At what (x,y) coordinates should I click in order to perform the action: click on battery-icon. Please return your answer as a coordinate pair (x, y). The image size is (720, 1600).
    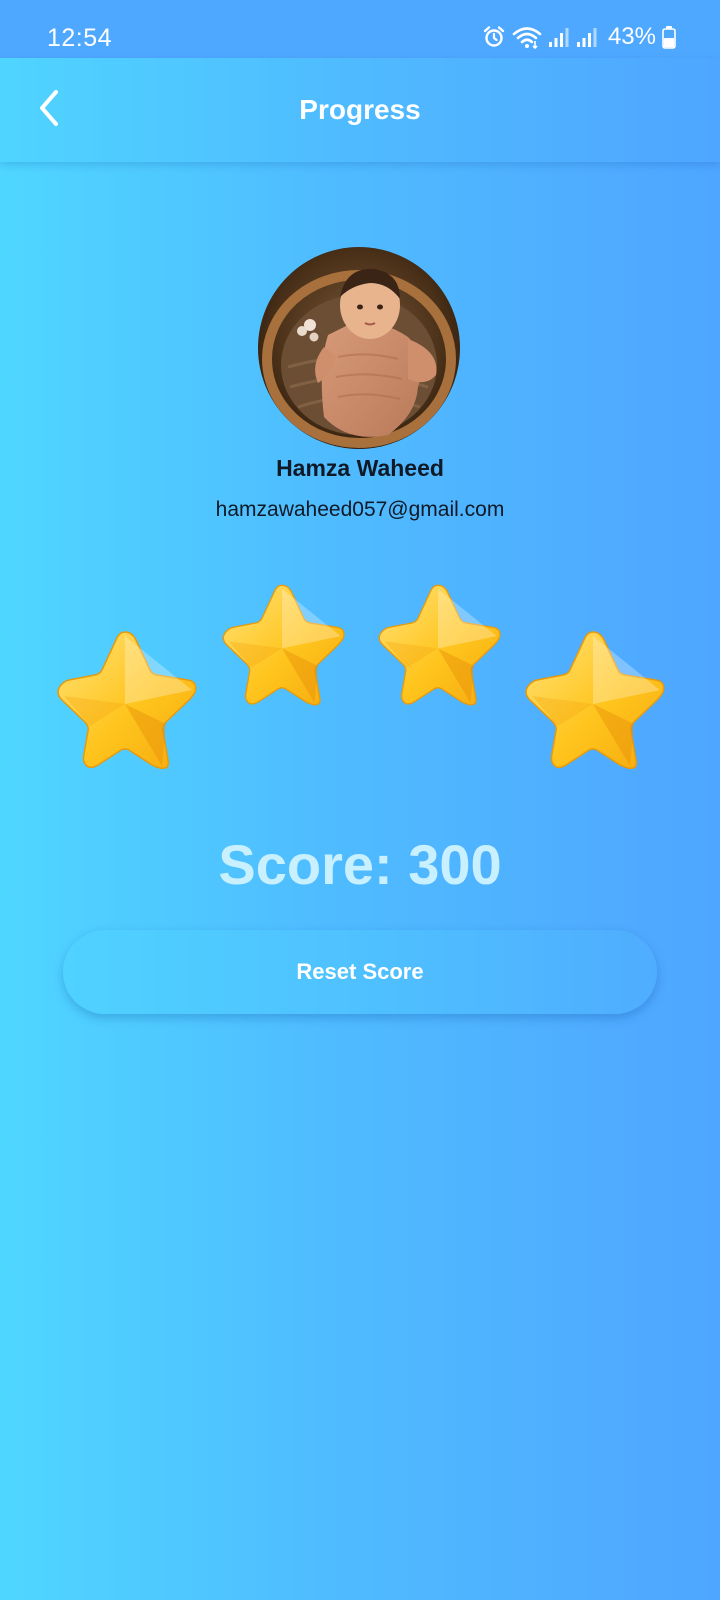
    Looking at the image, I should click on (669, 37).